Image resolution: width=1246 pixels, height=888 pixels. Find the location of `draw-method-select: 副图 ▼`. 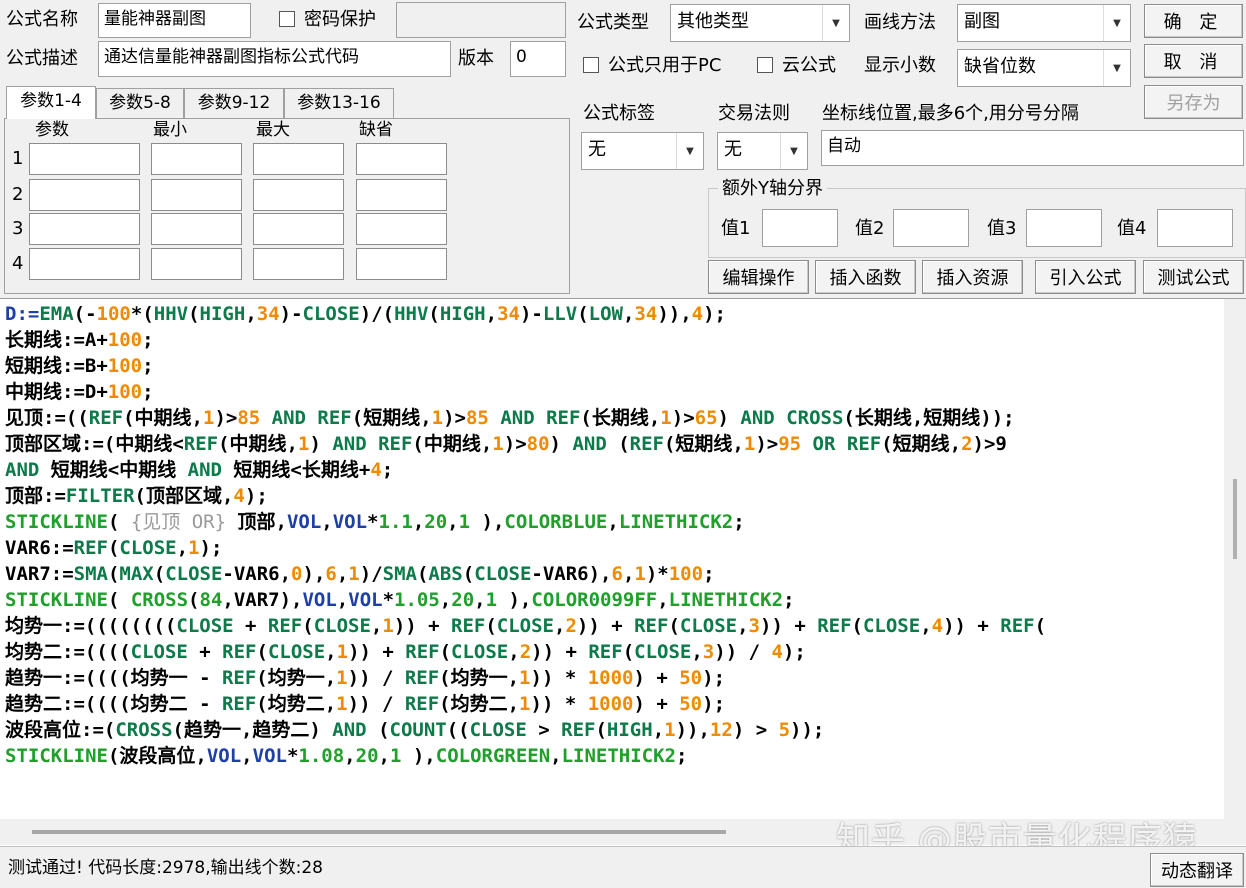

draw-method-select: 副图 ▼ is located at coordinates (1044, 23).